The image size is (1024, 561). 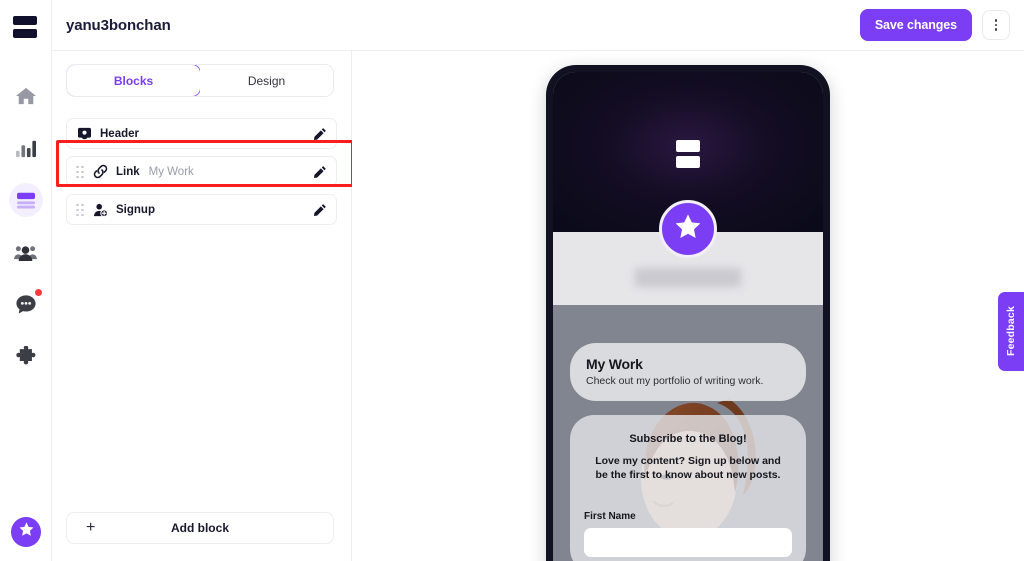 I want to click on analytics-bar-chart-icon, so click(x=26, y=148).